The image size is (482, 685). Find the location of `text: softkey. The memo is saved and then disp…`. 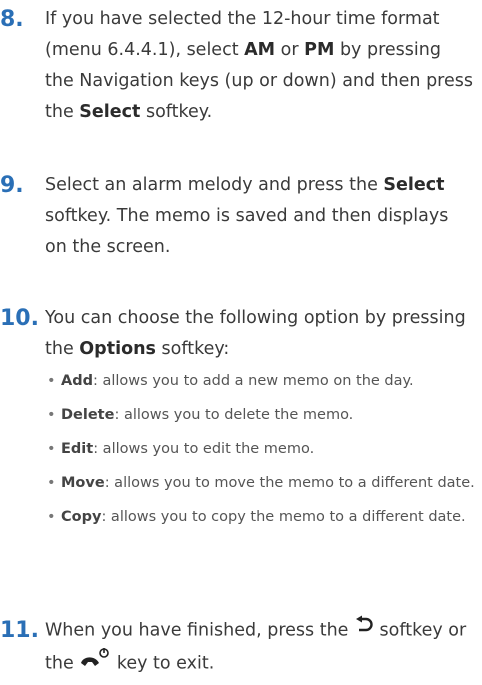

text: softkey. The memo is saved and then disp… is located at coordinates (247, 231).